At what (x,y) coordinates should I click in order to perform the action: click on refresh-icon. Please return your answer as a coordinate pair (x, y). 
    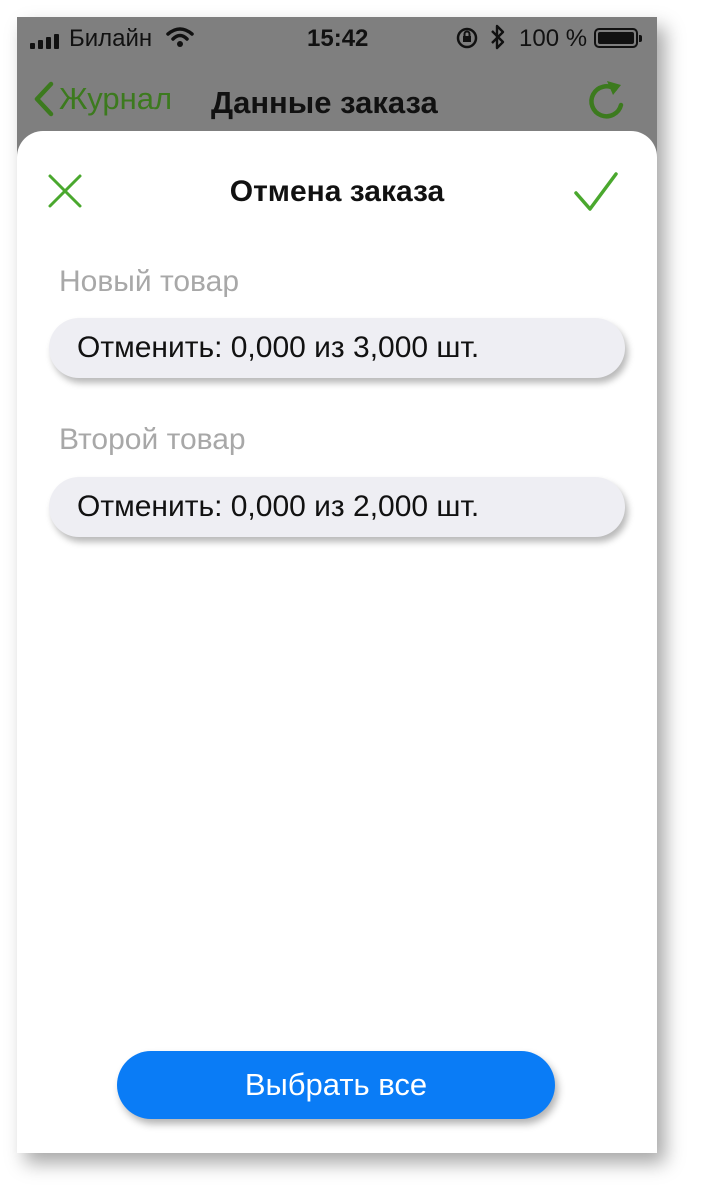
    Looking at the image, I should click on (606, 100).